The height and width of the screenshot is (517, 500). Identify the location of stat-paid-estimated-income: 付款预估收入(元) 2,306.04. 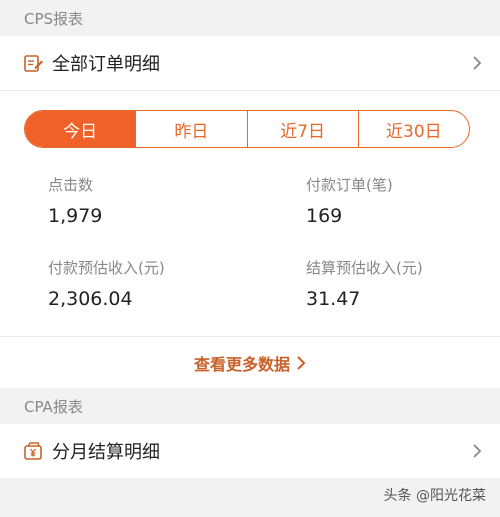
(161, 283).